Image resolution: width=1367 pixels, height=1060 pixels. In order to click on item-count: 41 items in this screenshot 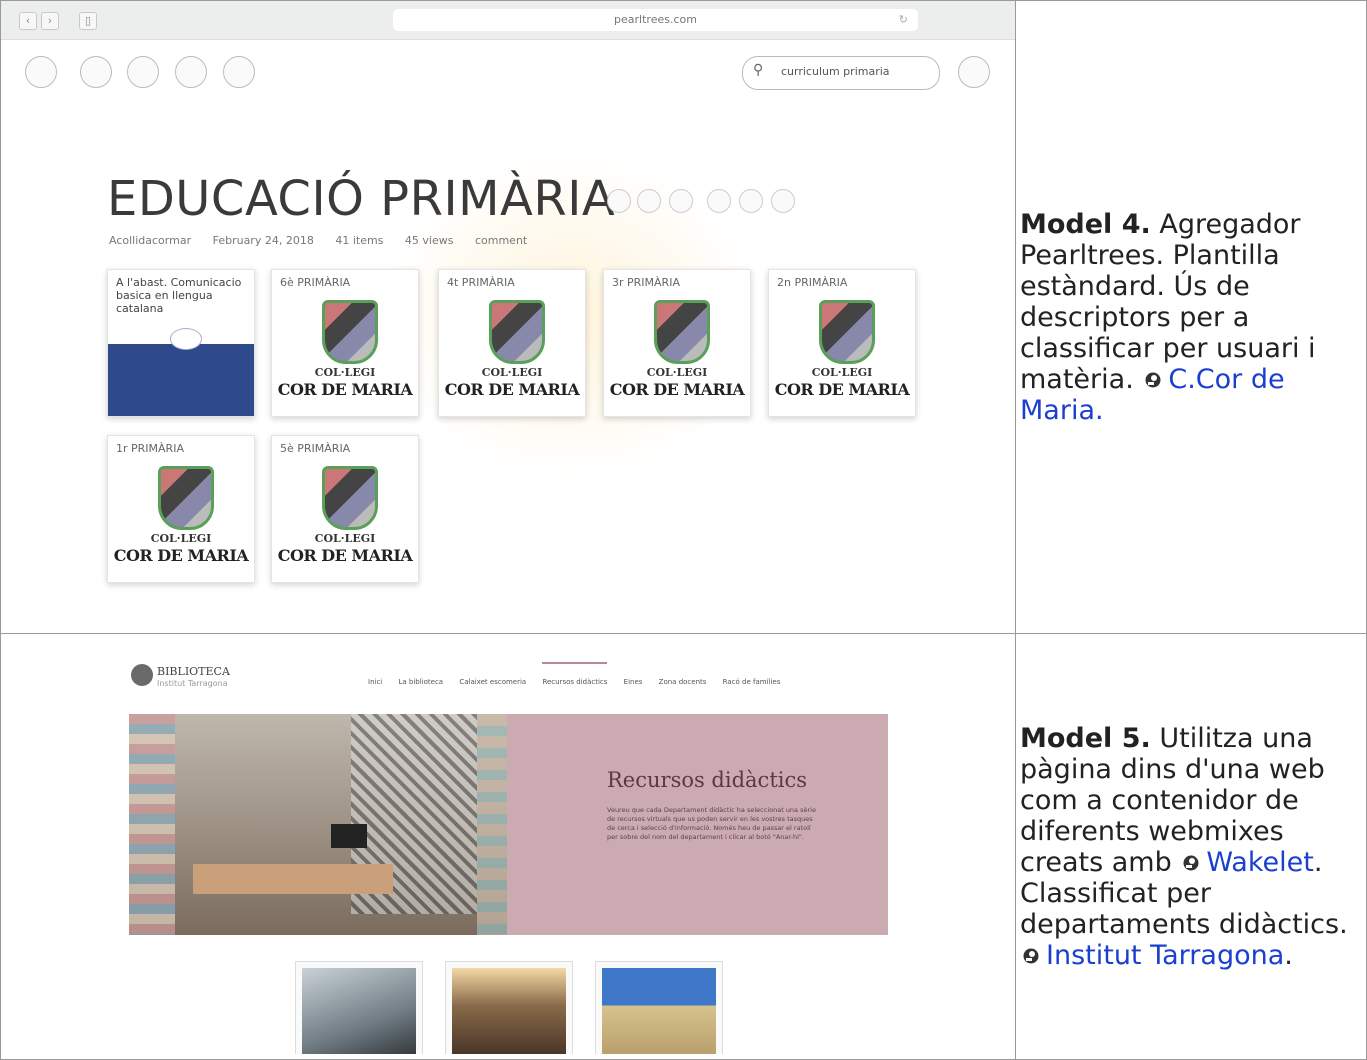, I will do `click(359, 240)`.